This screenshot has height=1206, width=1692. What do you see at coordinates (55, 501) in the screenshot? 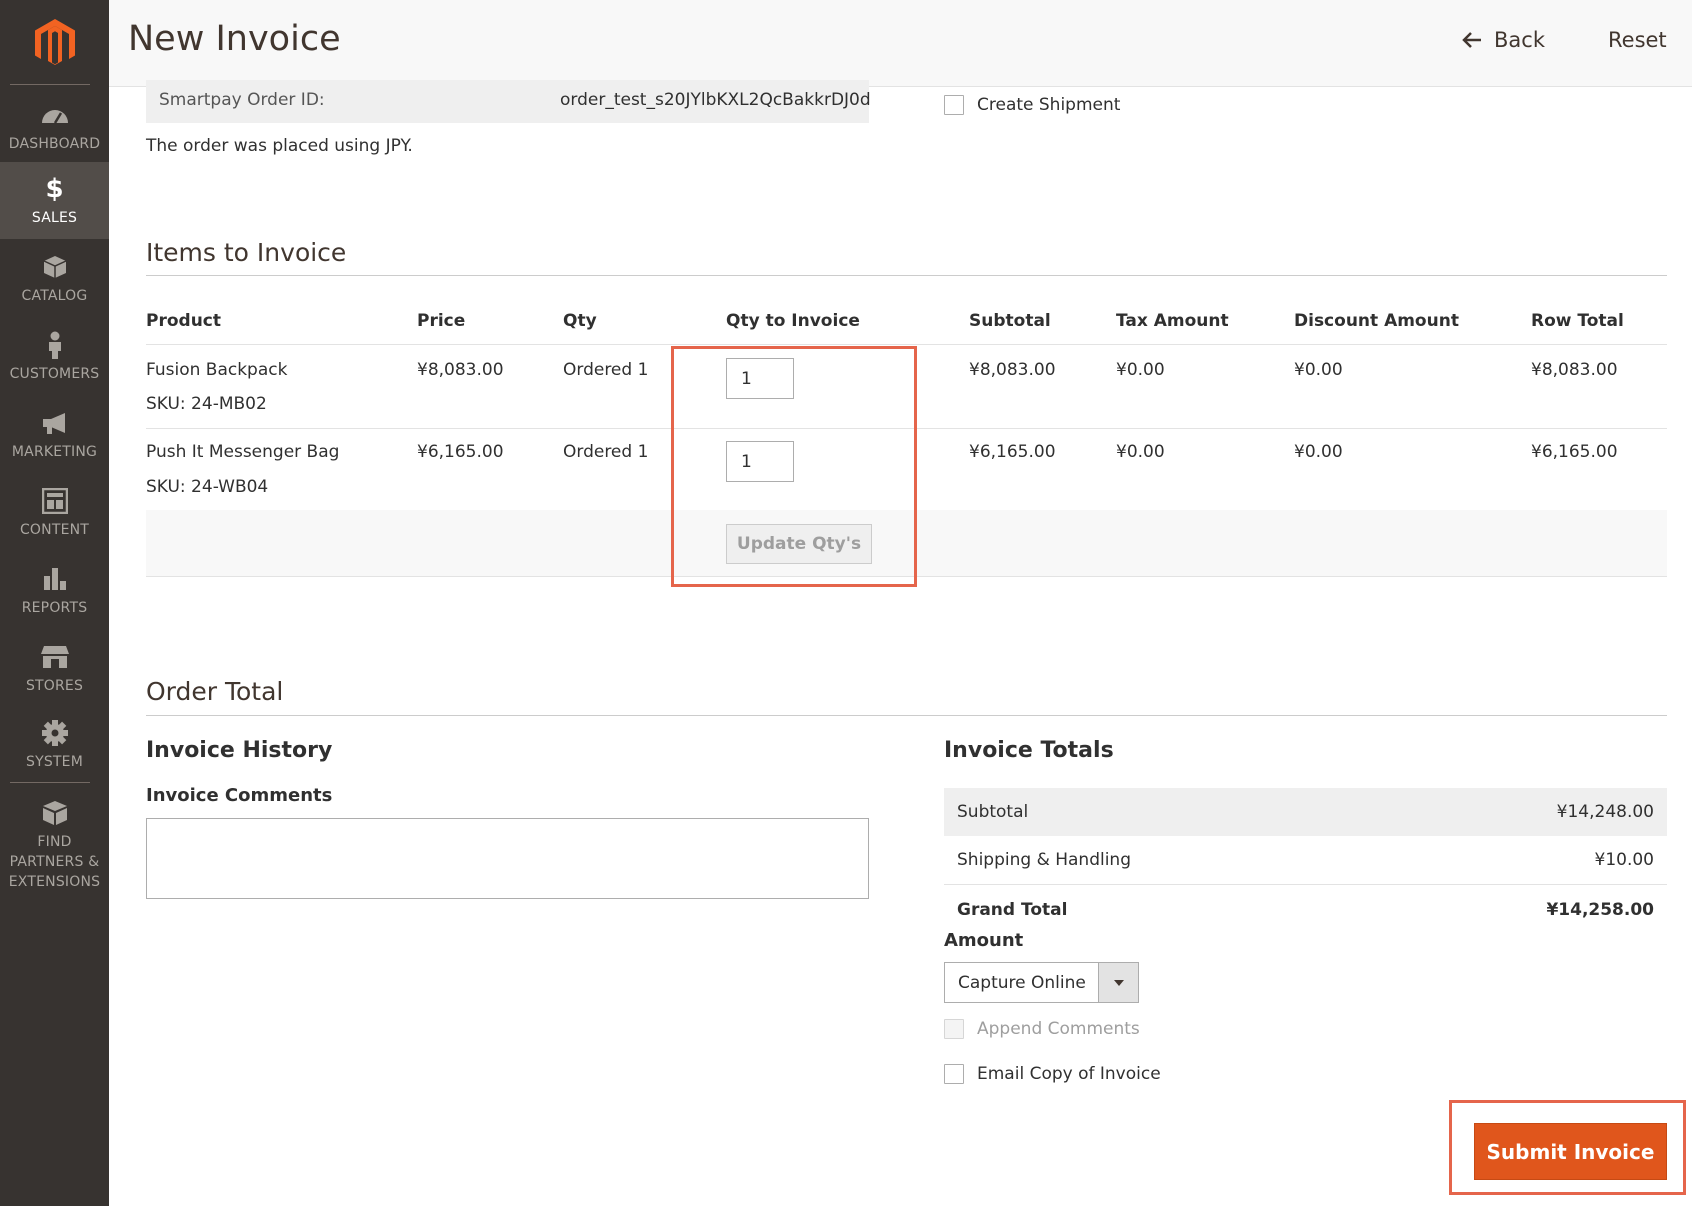
I see `layout-icon` at bounding box center [55, 501].